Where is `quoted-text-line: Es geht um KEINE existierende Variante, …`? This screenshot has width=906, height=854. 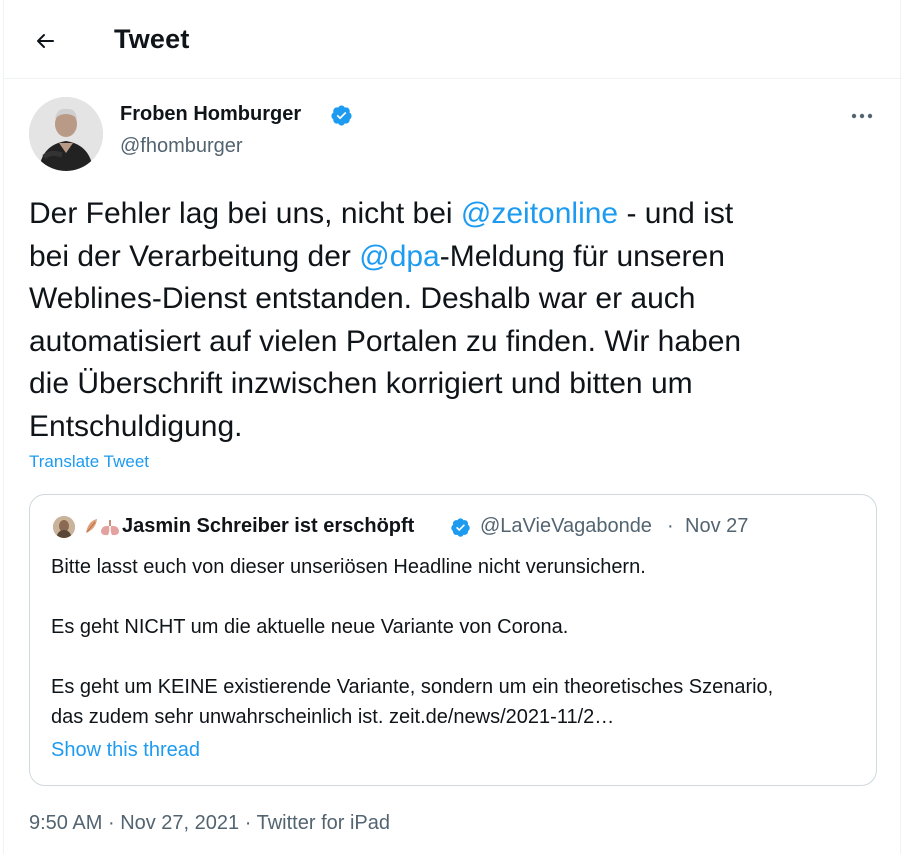
quoted-text-line: Es geht um KEINE existierende Variante, … is located at coordinates (412, 687).